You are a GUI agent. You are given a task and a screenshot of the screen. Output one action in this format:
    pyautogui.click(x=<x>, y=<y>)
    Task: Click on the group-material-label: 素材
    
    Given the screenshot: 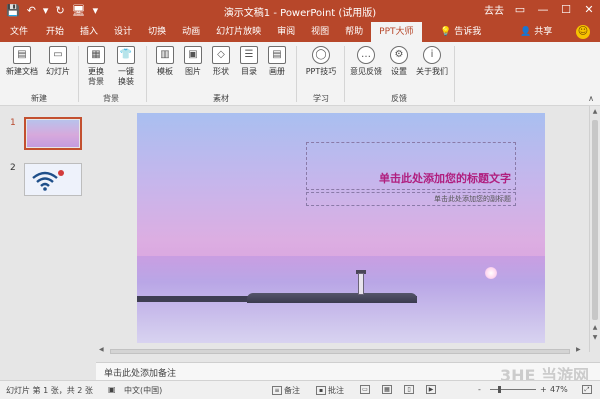 What is the action you would take?
    pyautogui.click(x=221, y=98)
    